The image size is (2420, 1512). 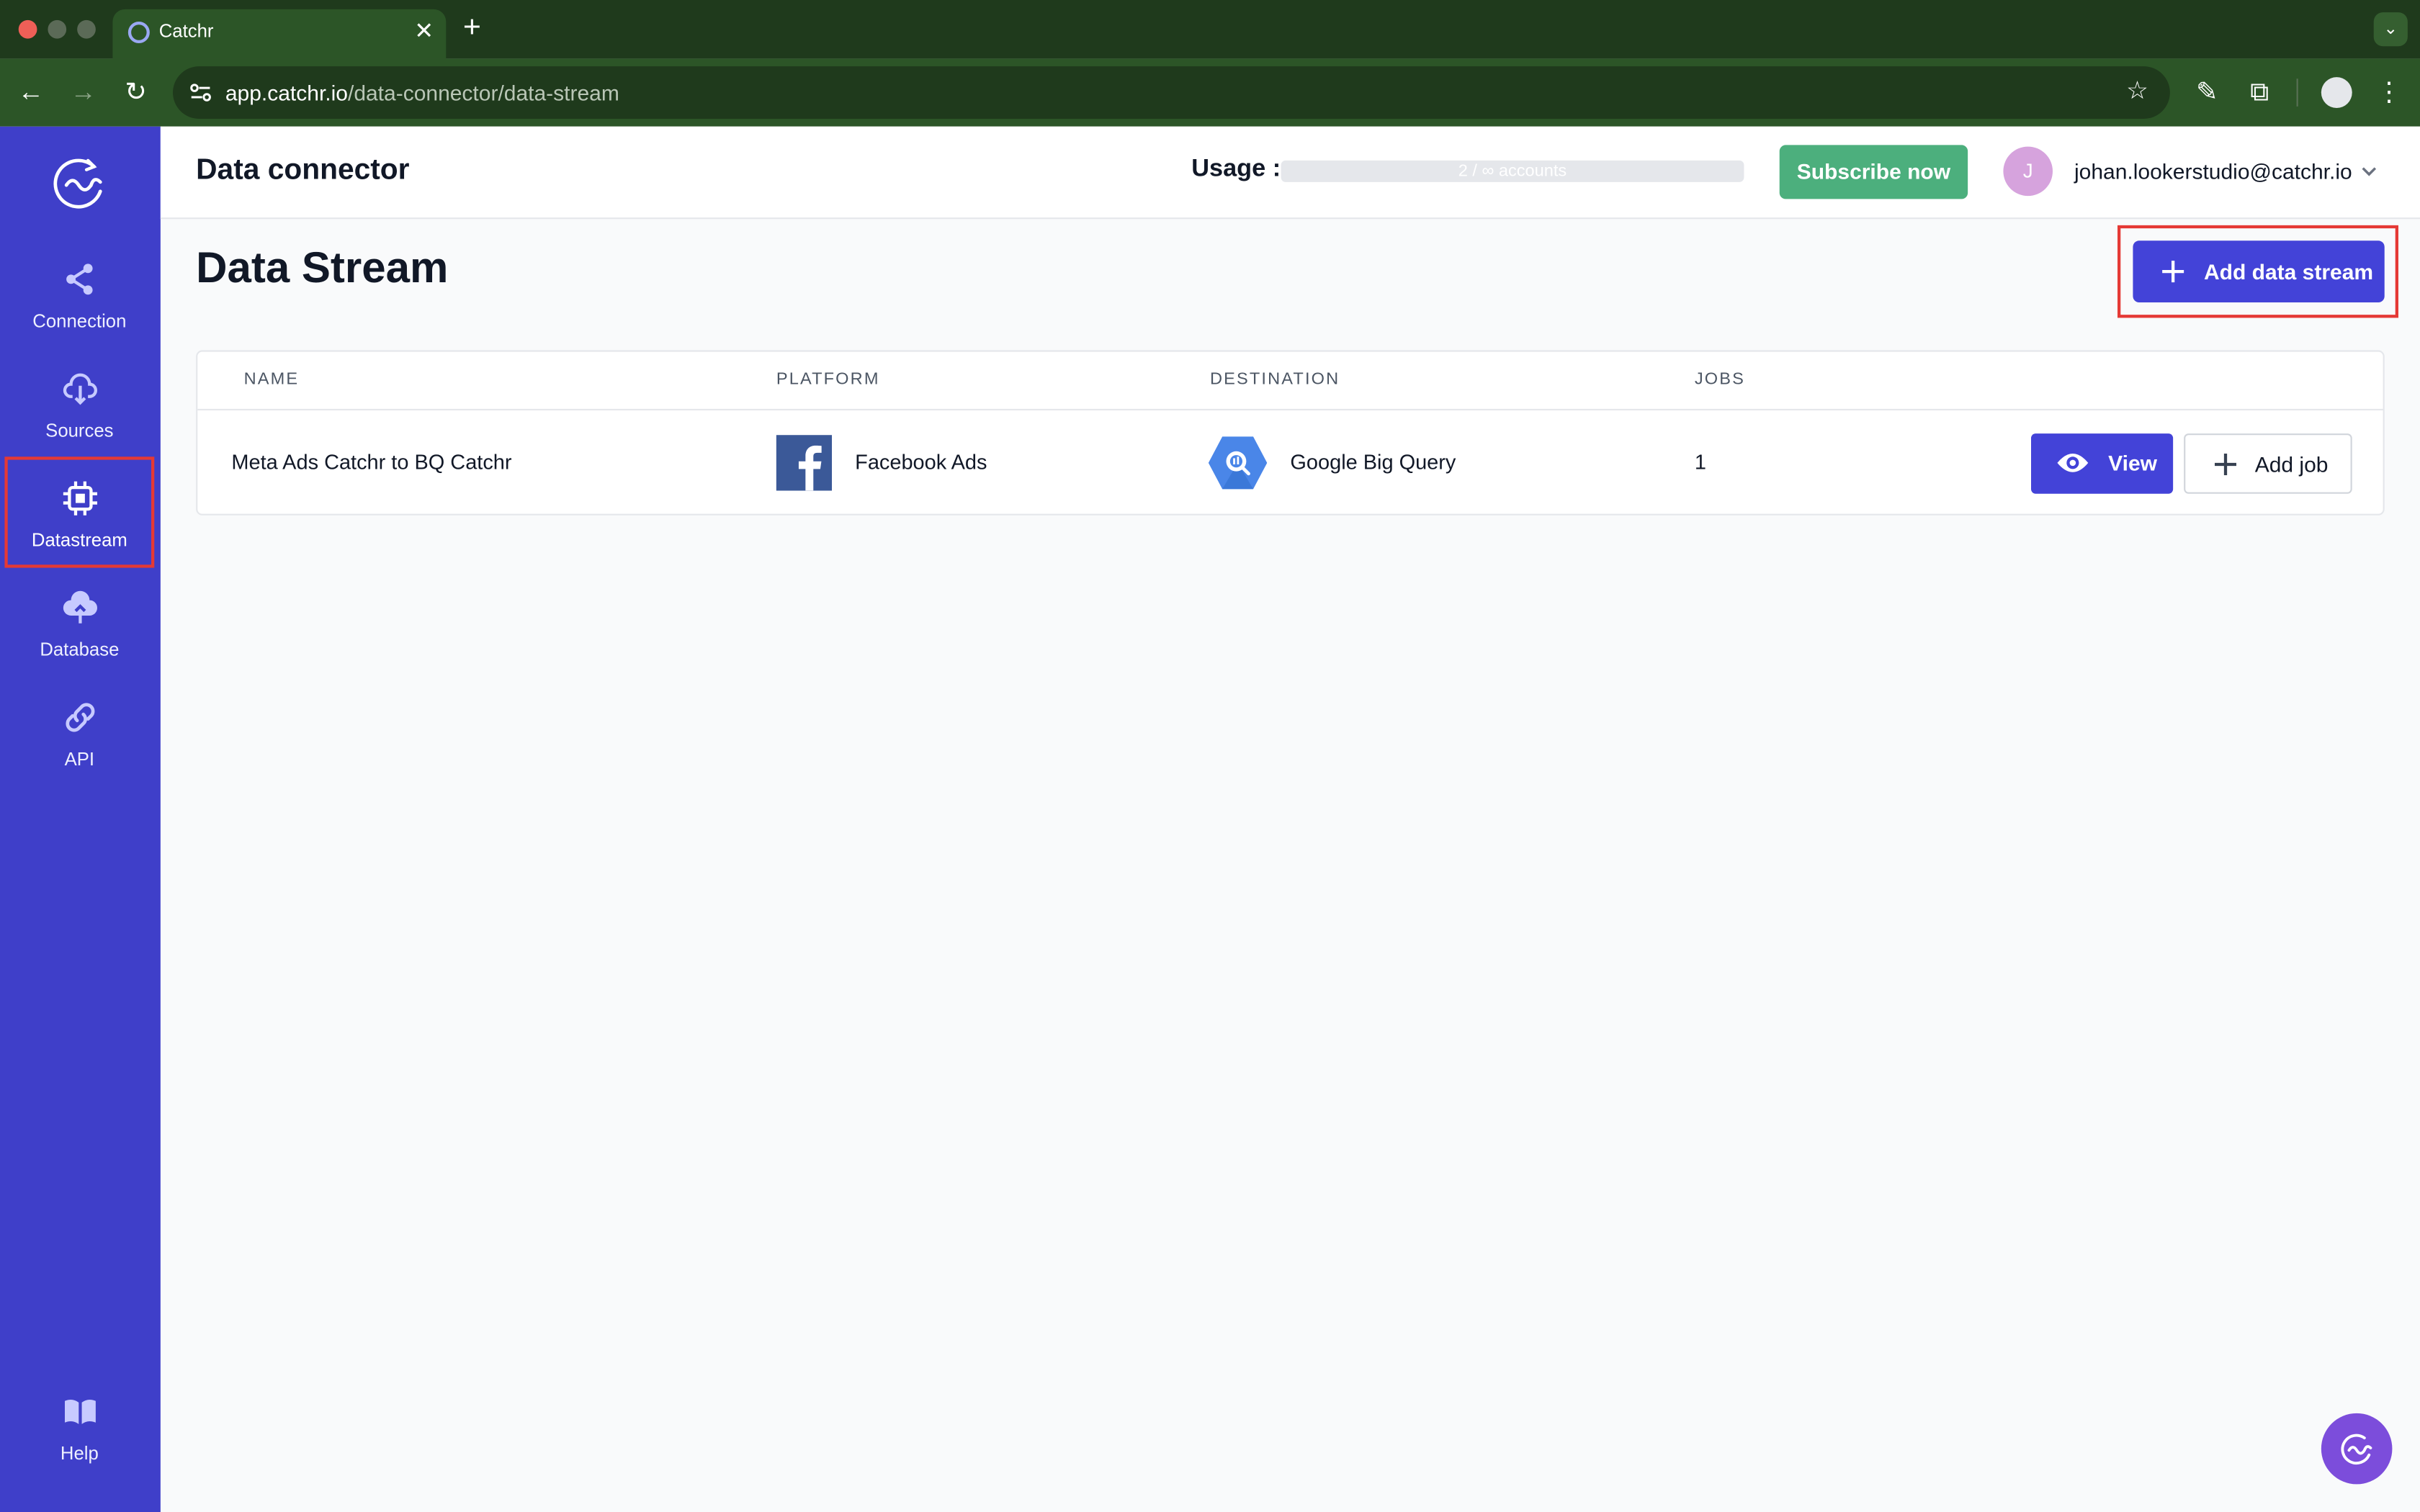 What do you see at coordinates (200, 92) in the screenshot?
I see `site-settings-icon` at bounding box center [200, 92].